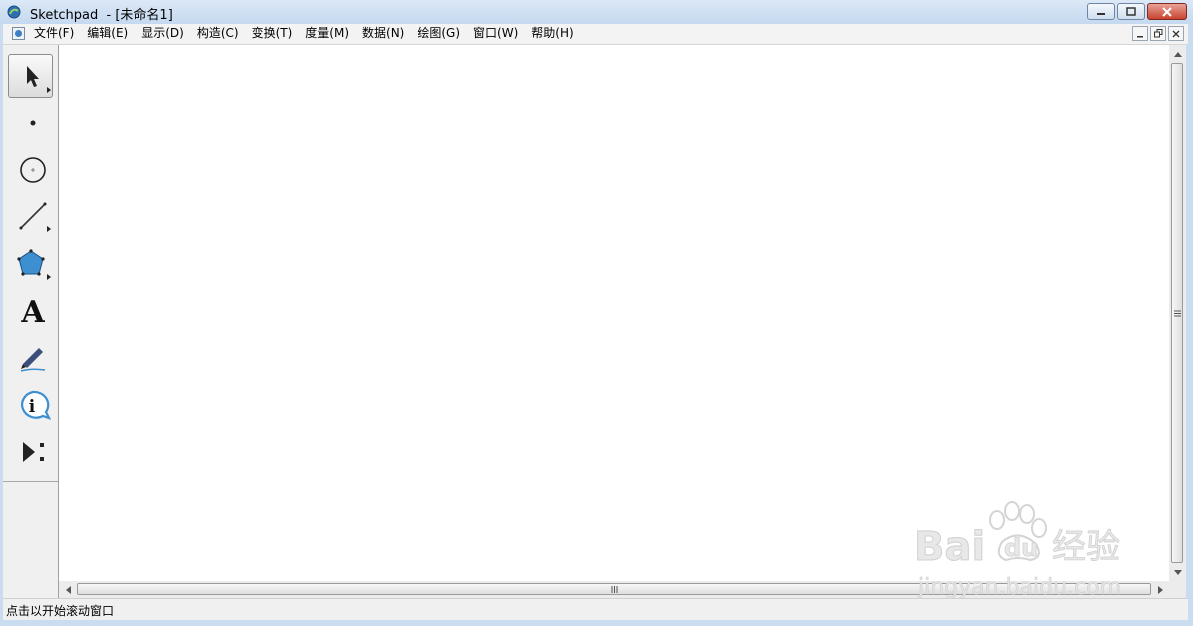 This screenshot has width=1193, height=626. What do you see at coordinates (107, 33) in the screenshot?
I see `menu-edit: 编辑(E)` at bounding box center [107, 33].